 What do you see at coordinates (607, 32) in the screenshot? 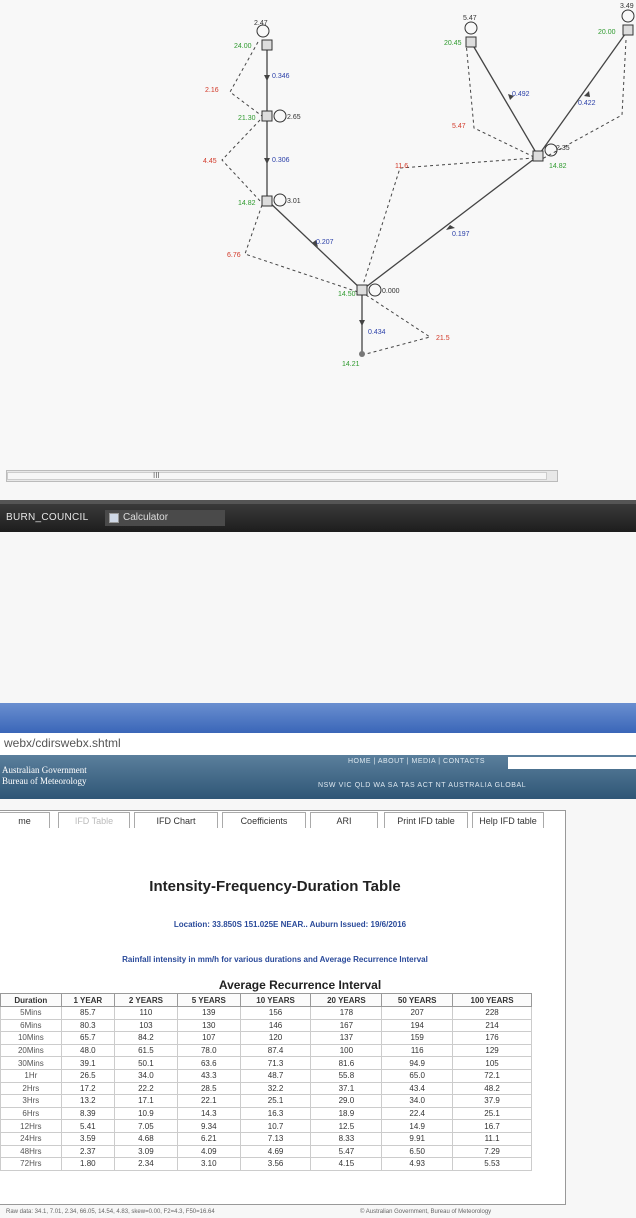
I see `node-elev-label: 20.00` at bounding box center [607, 32].